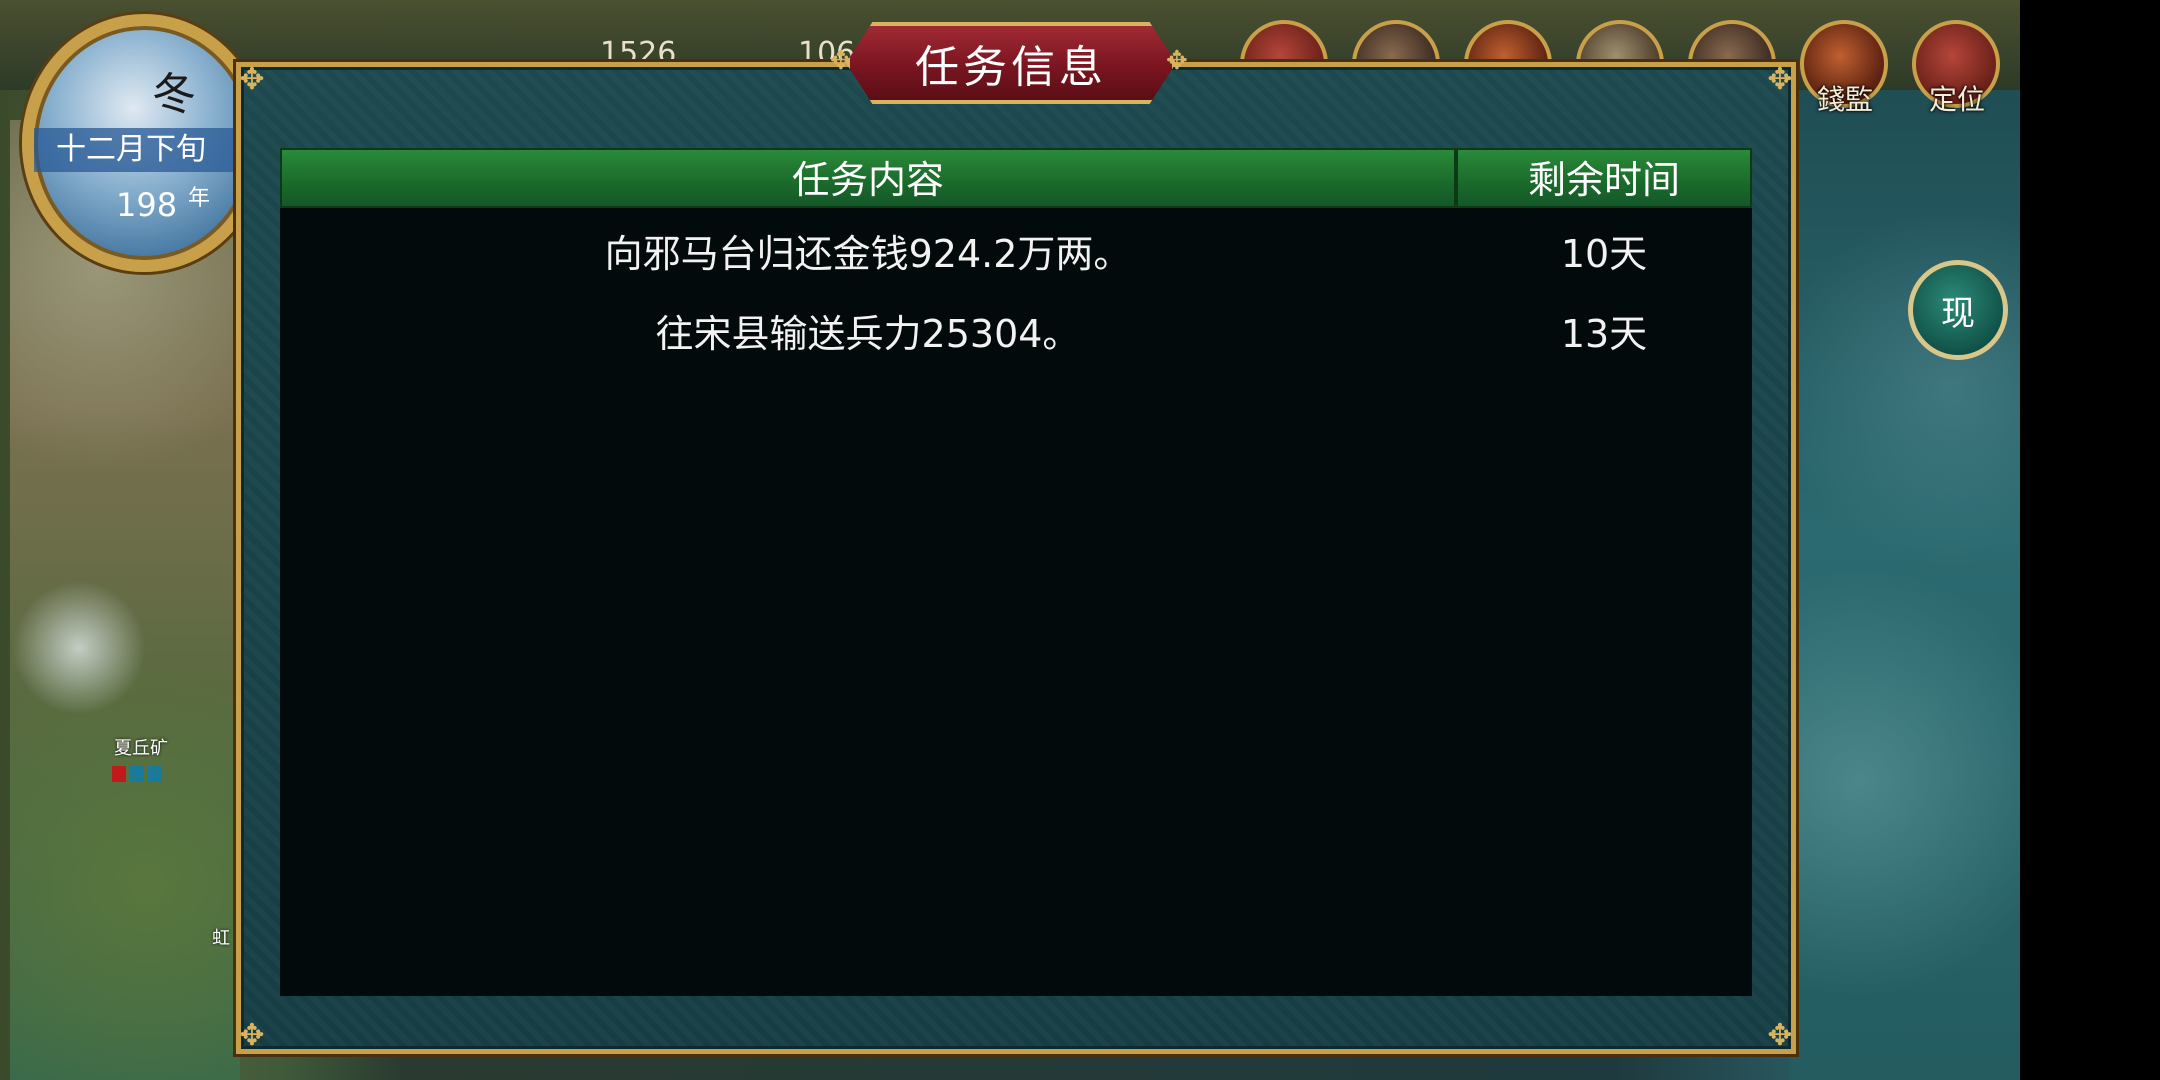  I want to click on year-text: 198, so click(147, 205).